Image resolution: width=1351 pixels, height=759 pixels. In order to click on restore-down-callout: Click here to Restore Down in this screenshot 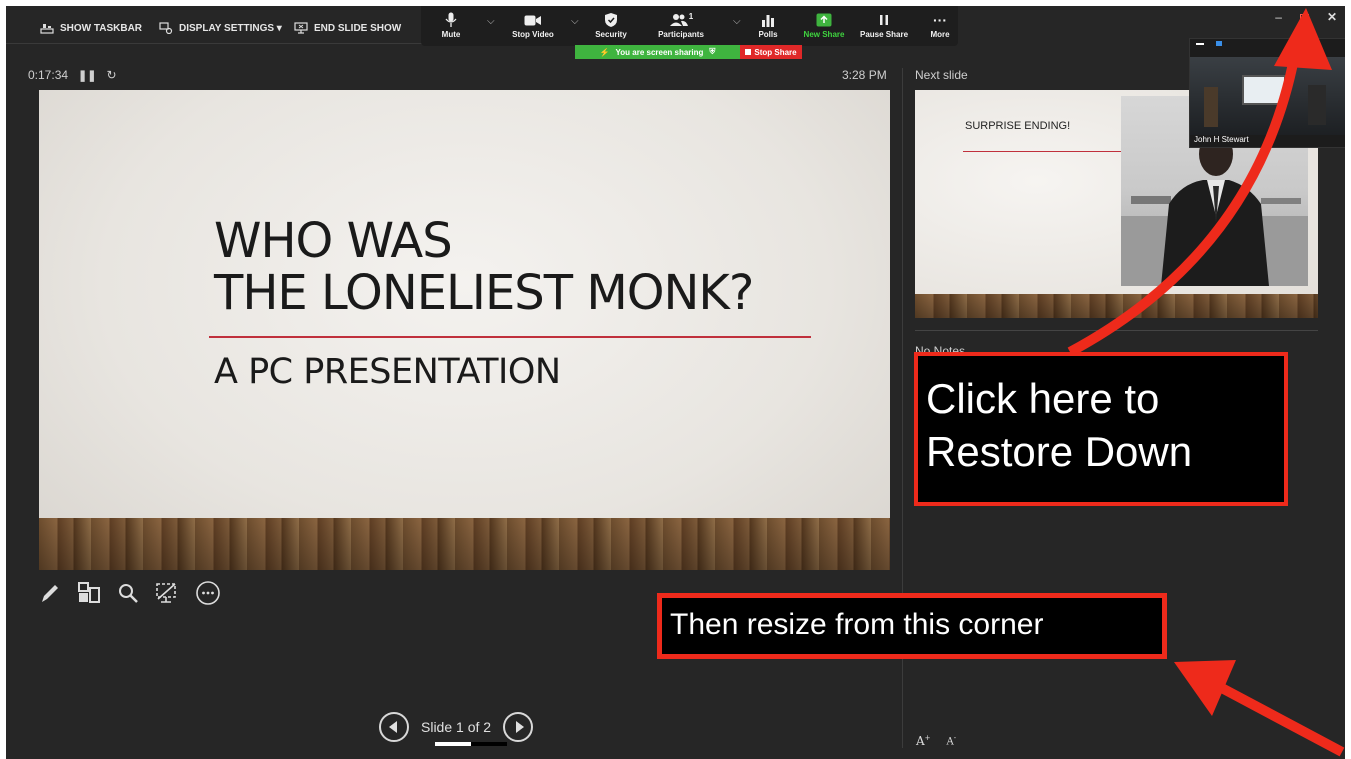, I will do `click(1101, 429)`.